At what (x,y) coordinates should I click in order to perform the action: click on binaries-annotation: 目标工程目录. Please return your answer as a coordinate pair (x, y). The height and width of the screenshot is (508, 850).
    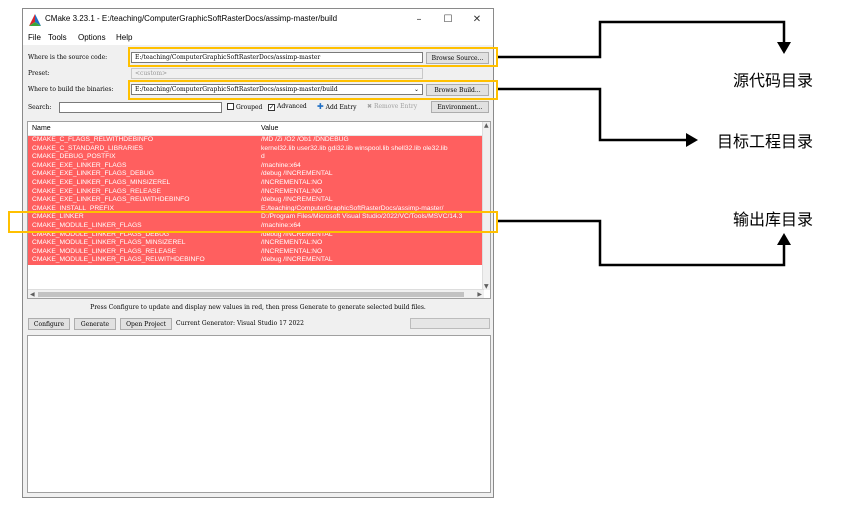
    Looking at the image, I should click on (765, 141).